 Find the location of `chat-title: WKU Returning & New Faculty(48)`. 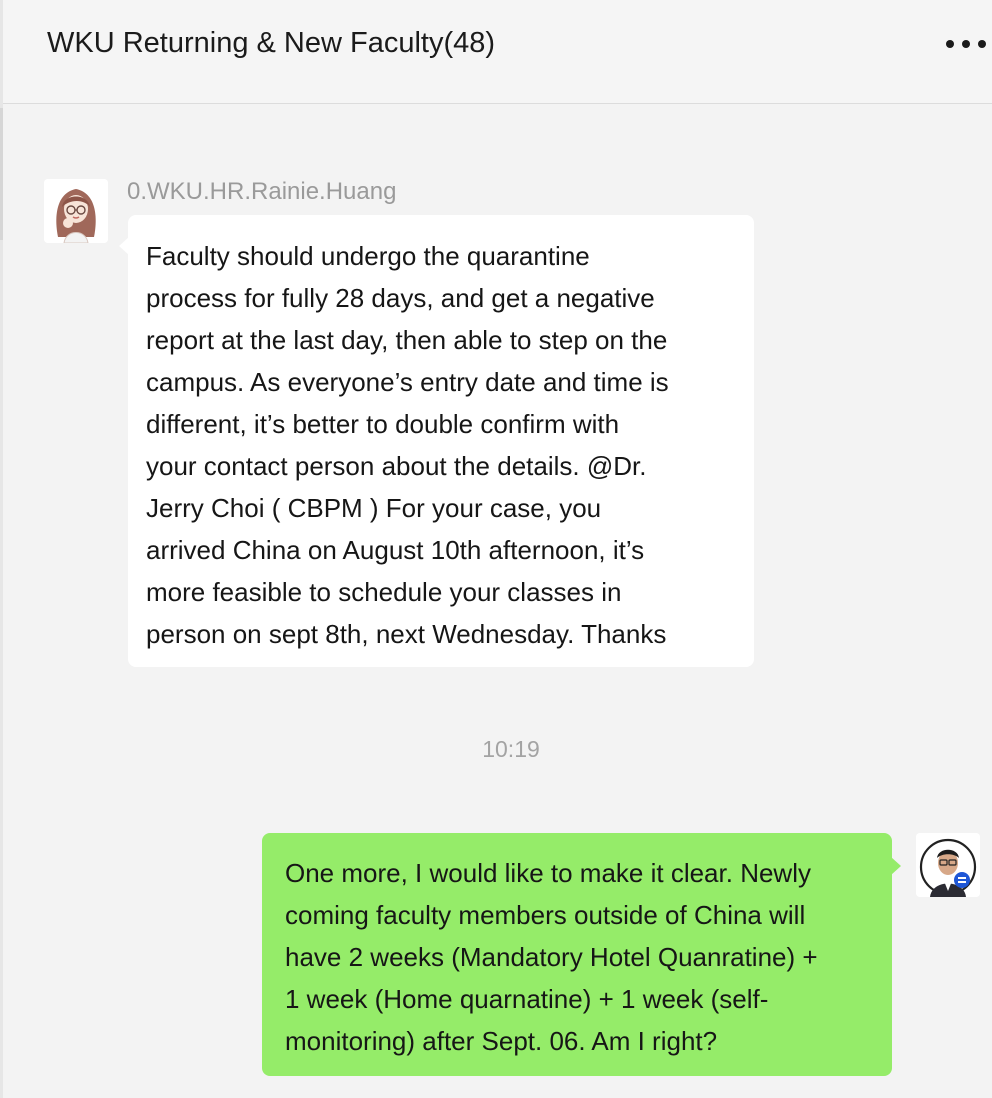

chat-title: WKU Returning & New Faculty(48) is located at coordinates (271, 43).